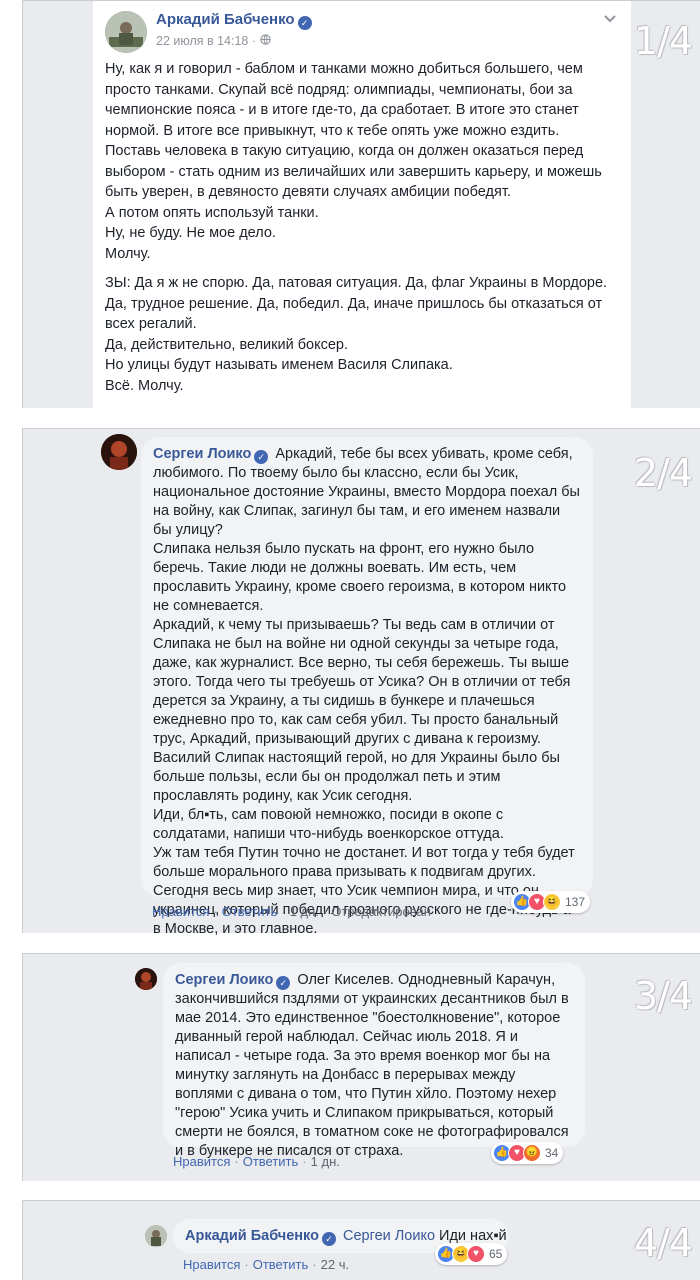 The image size is (700, 1280). I want to click on mention-link: Сергеи Лоико, so click(389, 1236).